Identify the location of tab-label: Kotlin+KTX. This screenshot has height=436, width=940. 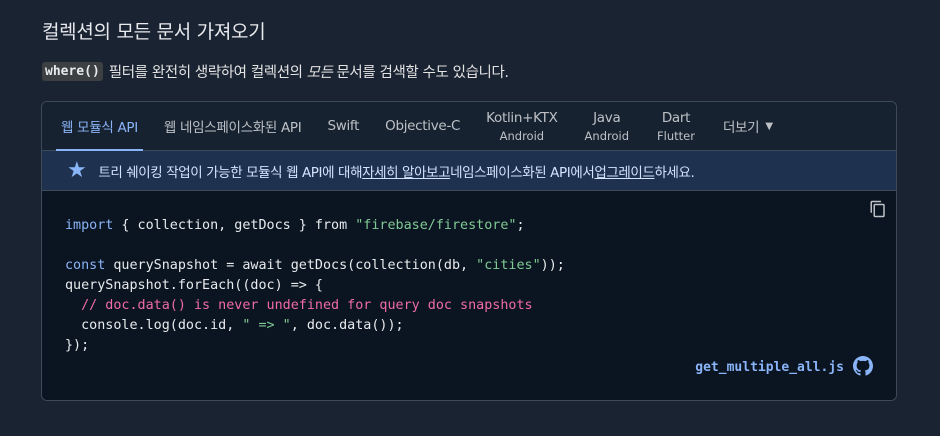
(522, 117).